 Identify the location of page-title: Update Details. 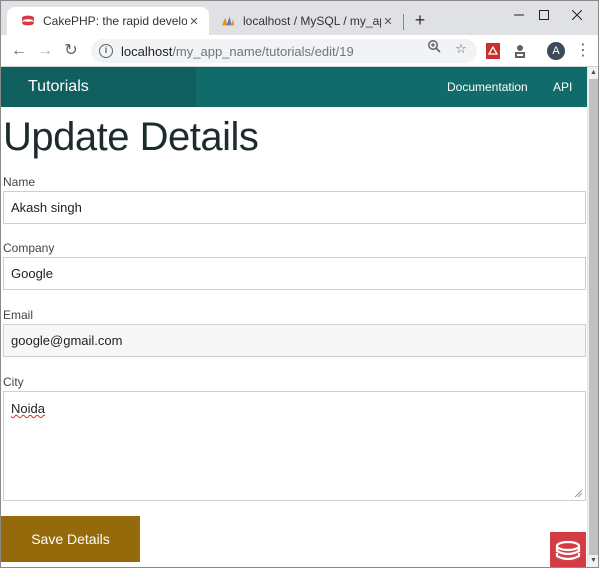
(131, 137).